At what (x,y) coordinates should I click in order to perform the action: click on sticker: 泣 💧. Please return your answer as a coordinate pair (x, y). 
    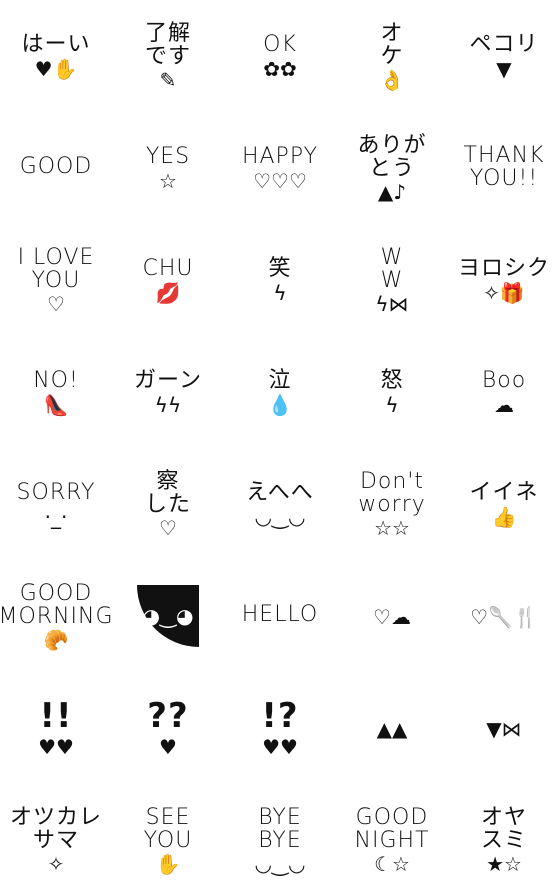
    Looking at the image, I should click on (280, 392).